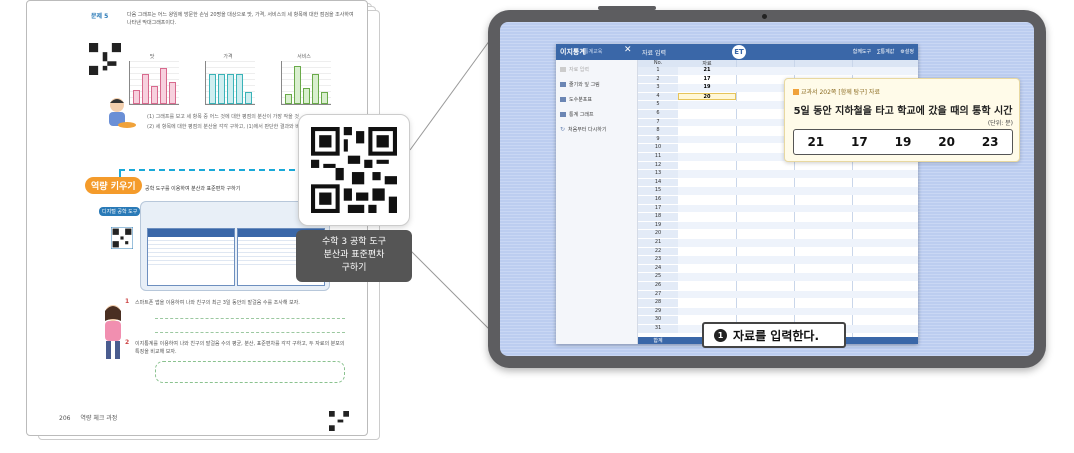  I want to click on row-number: 8, so click(658, 131).